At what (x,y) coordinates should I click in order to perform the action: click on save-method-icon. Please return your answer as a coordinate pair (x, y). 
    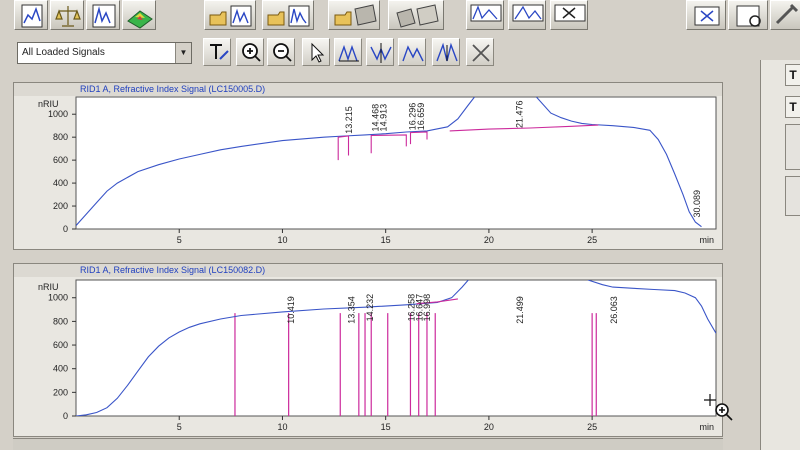
    Looking at the image, I should click on (416, 15).